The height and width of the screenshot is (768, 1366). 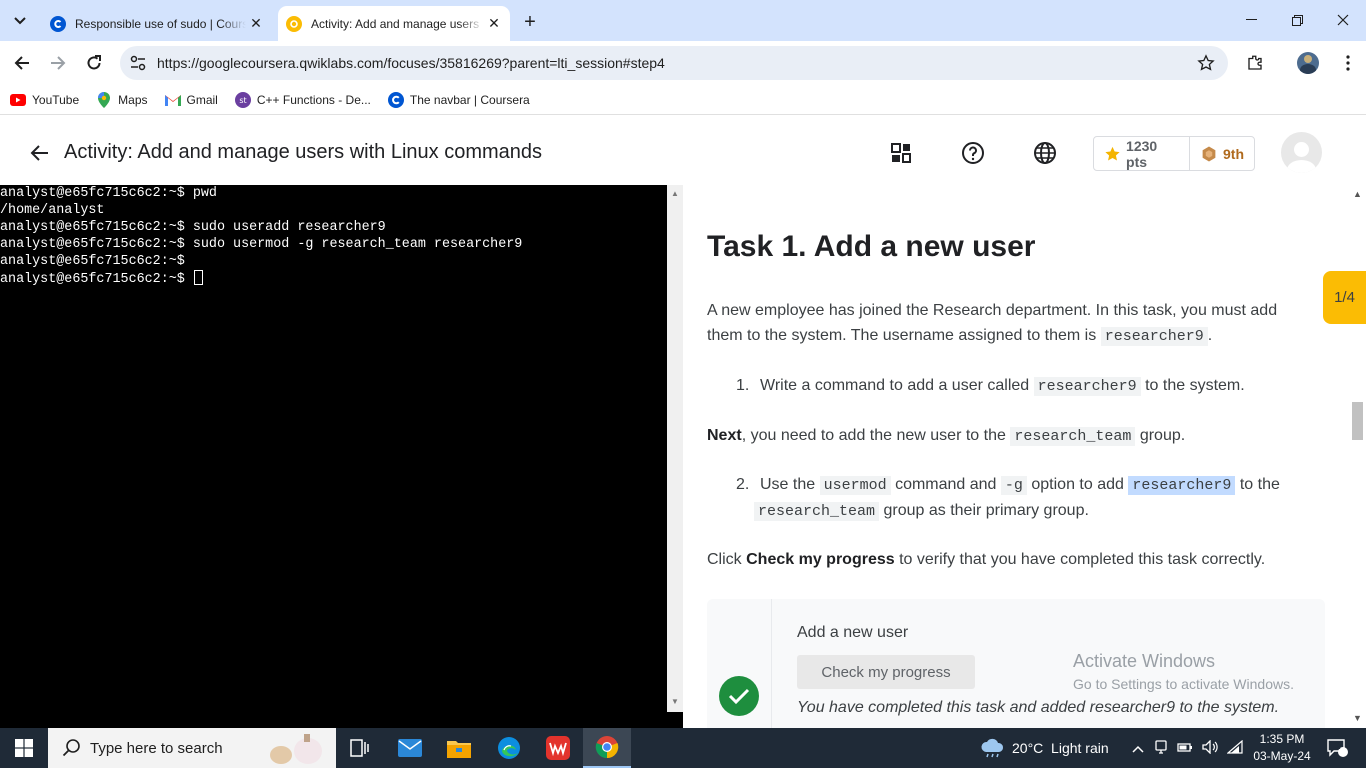 What do you see at coordinates (295, 749) in the screenshot?
I see `garlic-search-highlight-icon` at bounding box center [295, 749].